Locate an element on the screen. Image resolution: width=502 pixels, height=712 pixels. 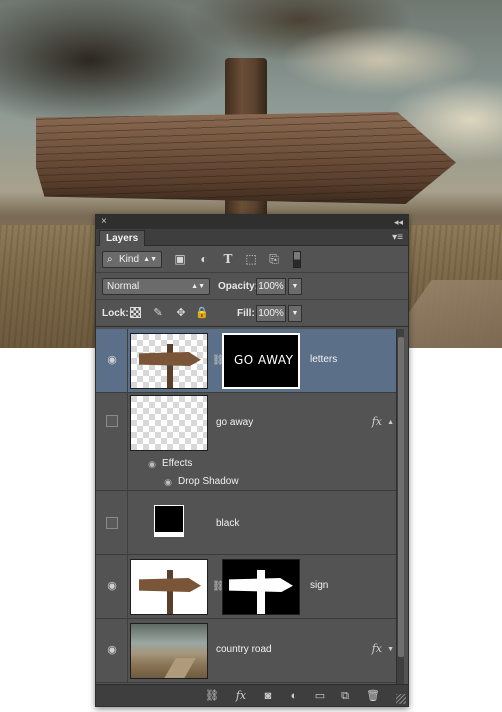
fill-slider-button: ▼ is located at coordinates (295, 313).